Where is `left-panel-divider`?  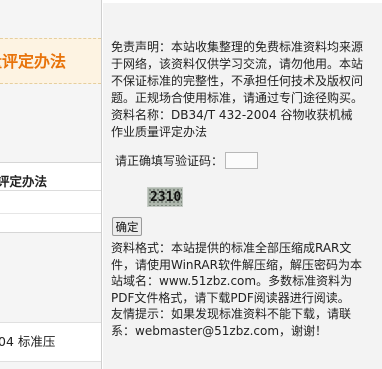
left-panel-divider is located at coordinates (50, 190).